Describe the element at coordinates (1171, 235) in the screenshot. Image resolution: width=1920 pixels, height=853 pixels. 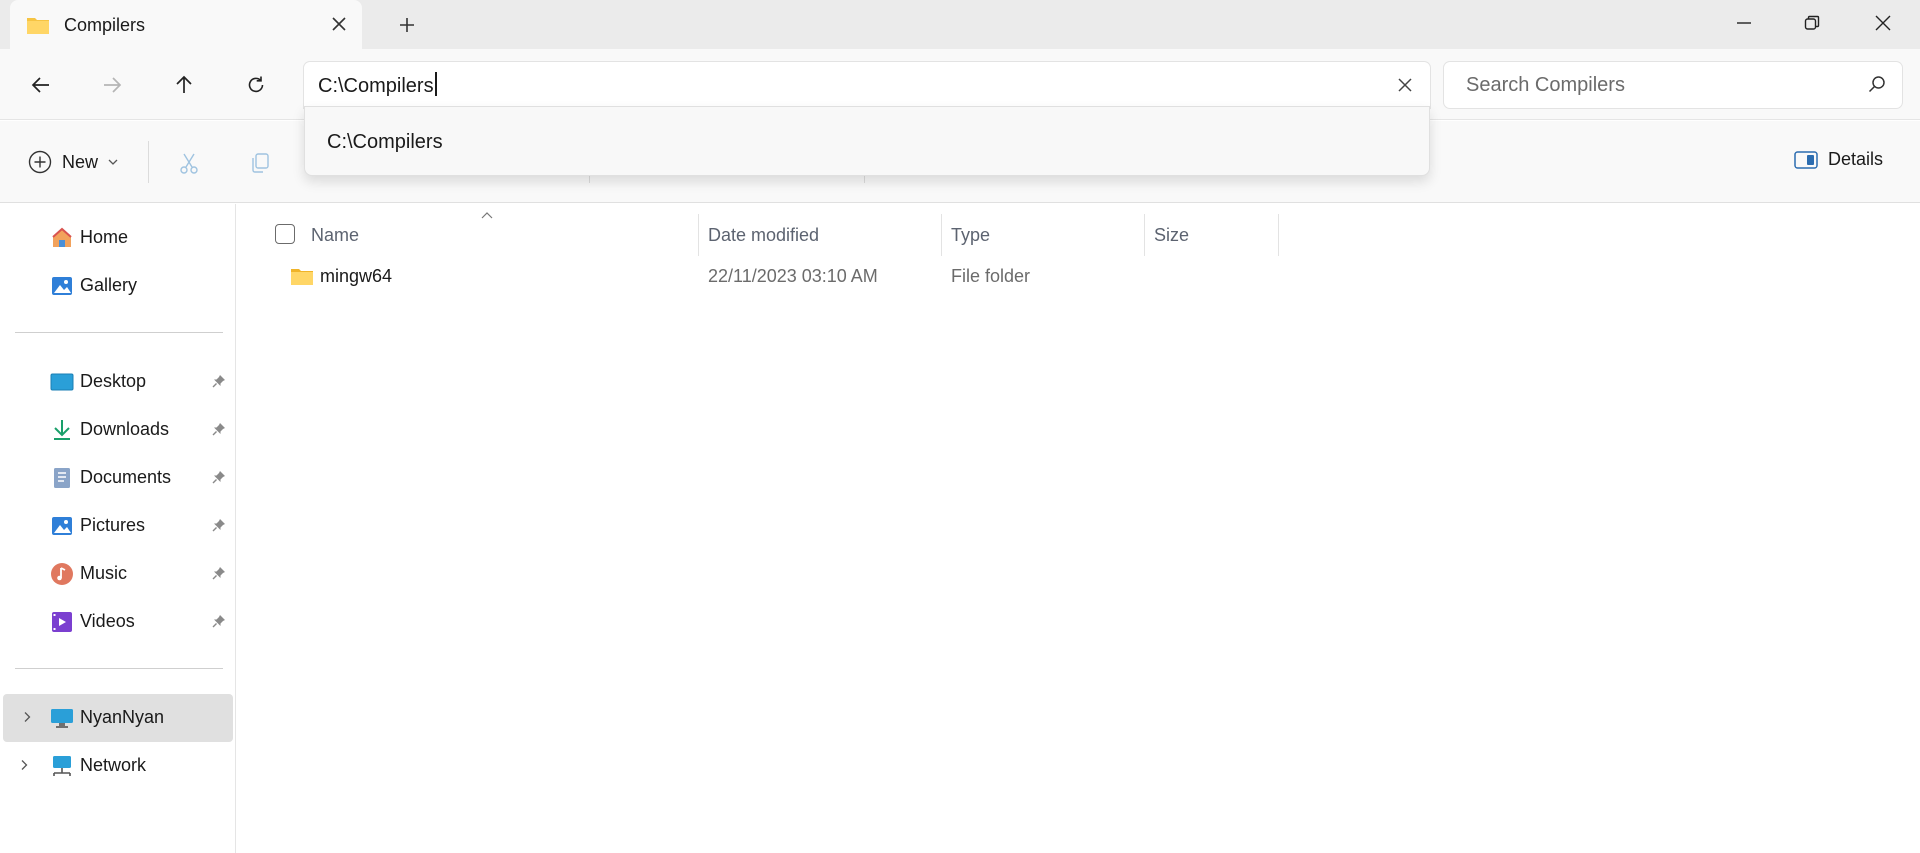
I see `column-header-size: Size` at that location.